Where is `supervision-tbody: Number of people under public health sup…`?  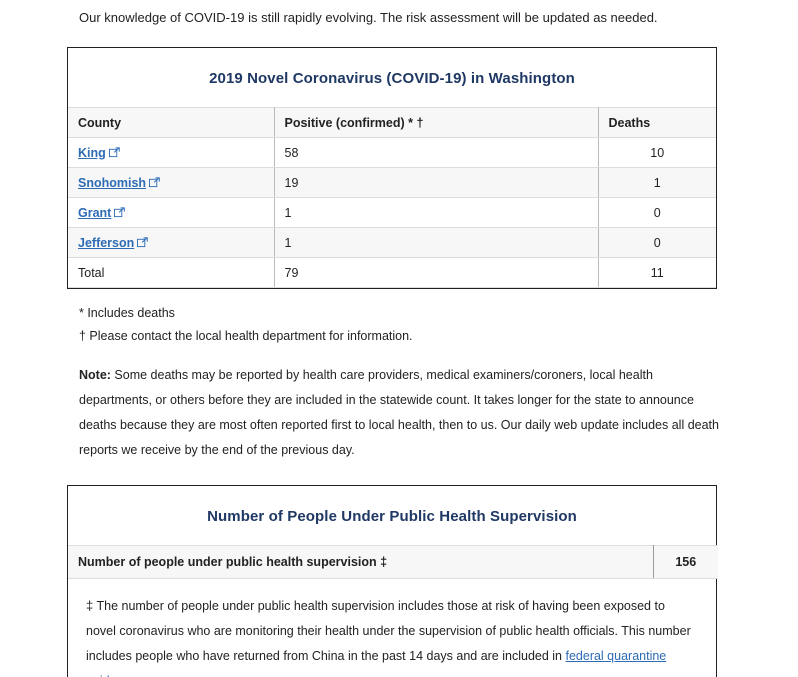
supervision-tbody: Number of people under public health sup… is located at coordinates (393, 562).